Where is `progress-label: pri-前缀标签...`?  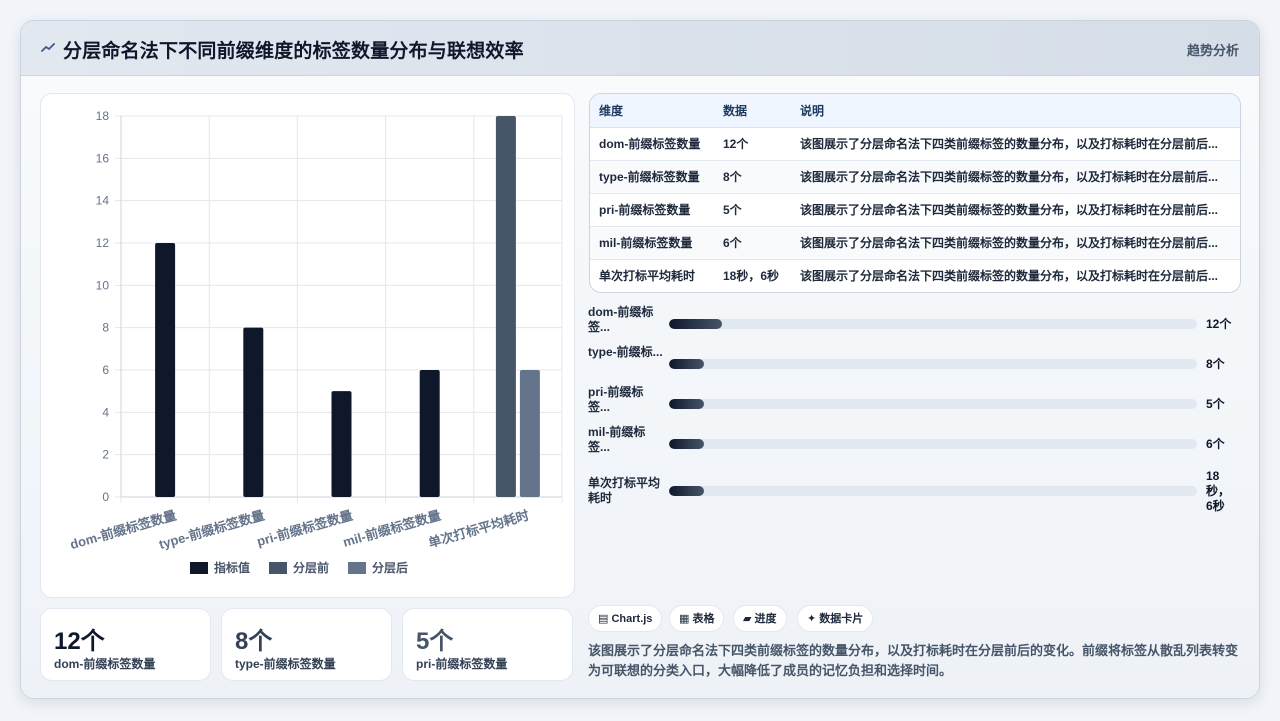
progress-label: pri-前缀标签... is located at coordinates (616, 399).